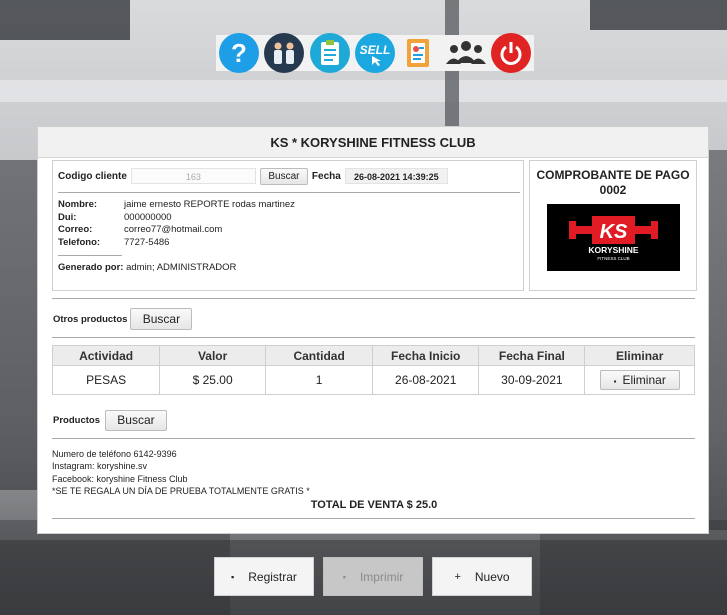  Describe the element at coordinates (465, 53) in the screenshot. I see `group-icon` at that location.